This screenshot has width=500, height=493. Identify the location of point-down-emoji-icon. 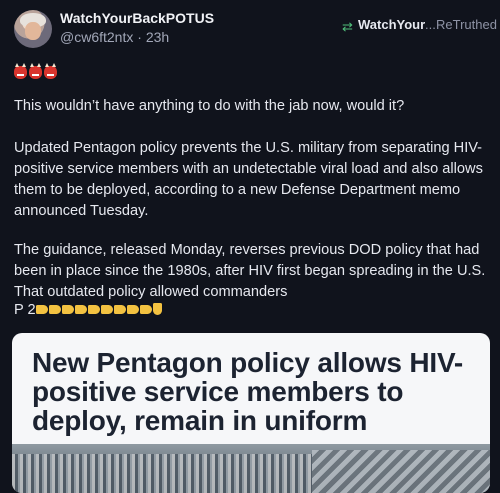
(157, 309).